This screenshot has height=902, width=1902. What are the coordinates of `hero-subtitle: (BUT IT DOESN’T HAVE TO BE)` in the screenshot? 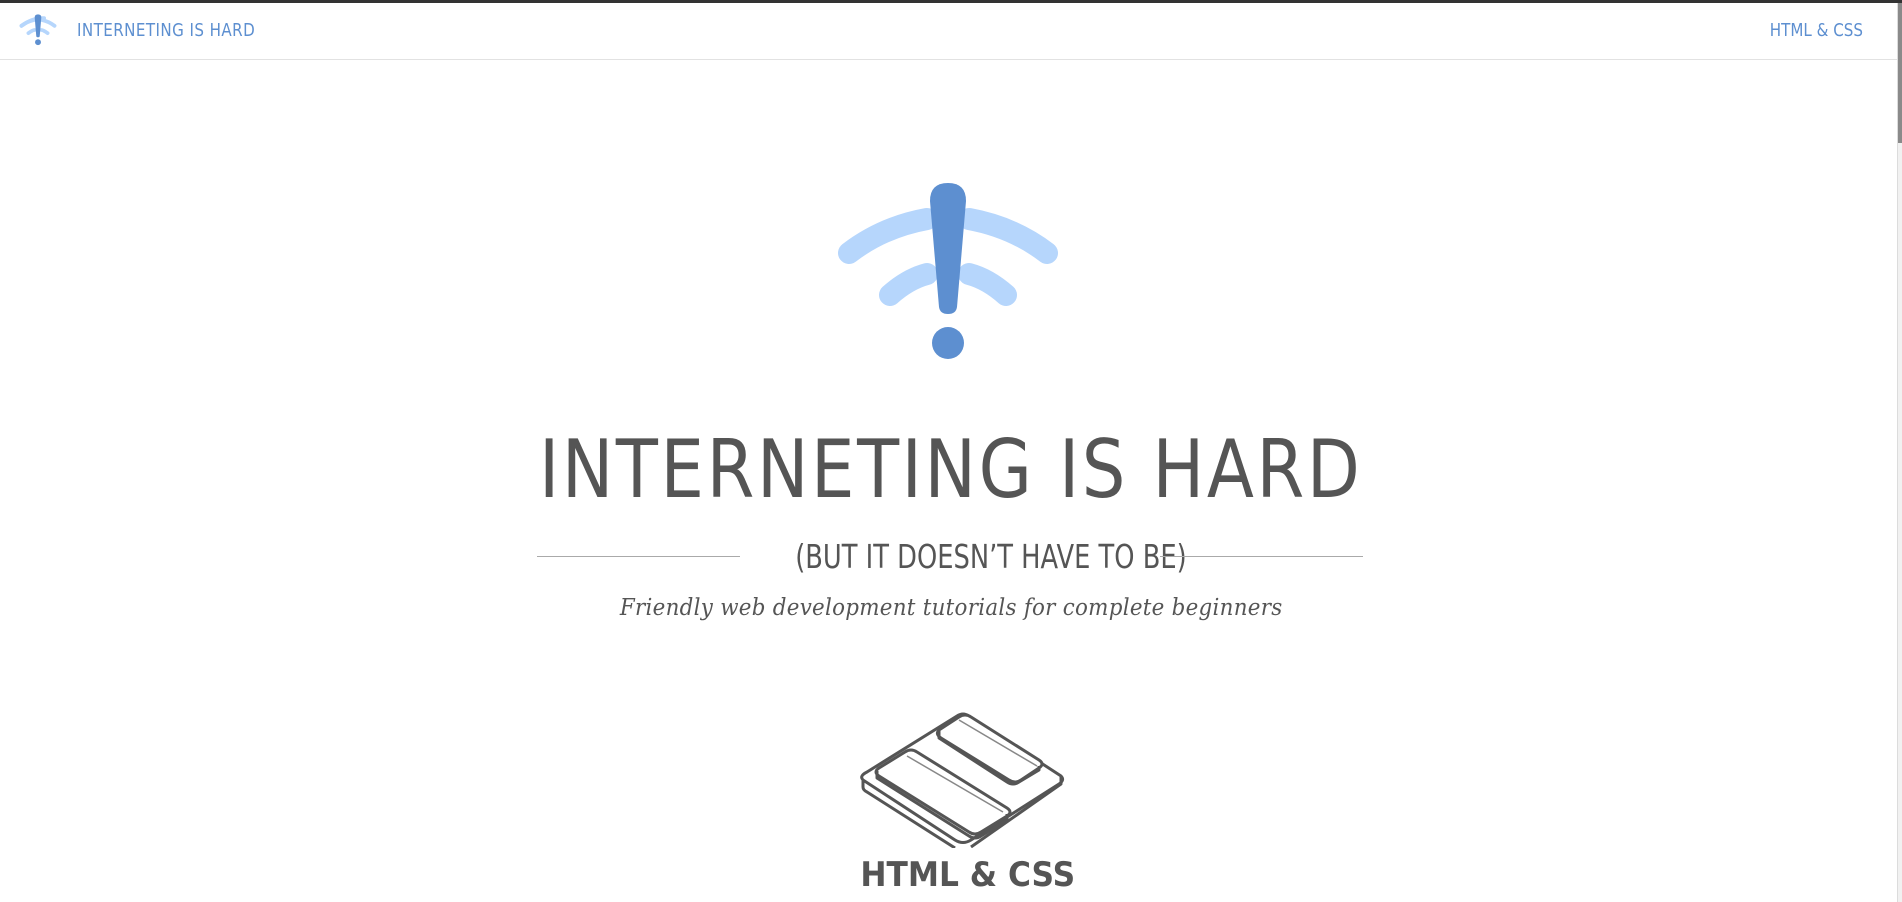 It's located at (963, 557).